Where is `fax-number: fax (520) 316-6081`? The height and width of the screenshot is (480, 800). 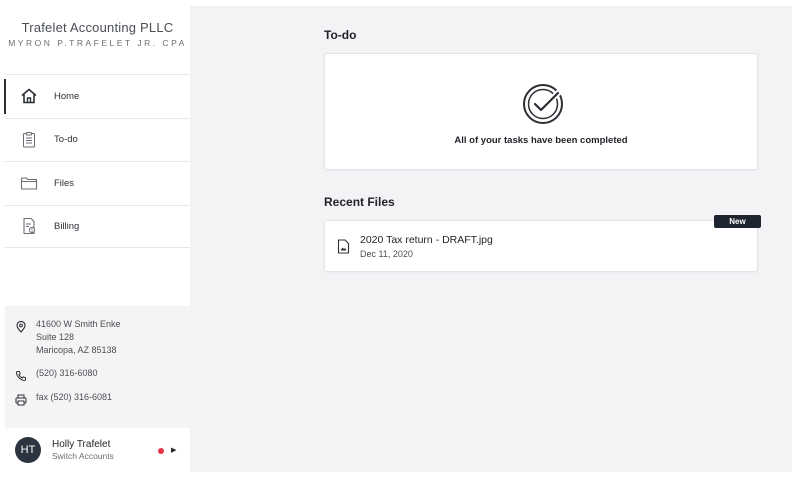
fax-number: fax (520) 316-6081 is located at coordinates (74, 397).